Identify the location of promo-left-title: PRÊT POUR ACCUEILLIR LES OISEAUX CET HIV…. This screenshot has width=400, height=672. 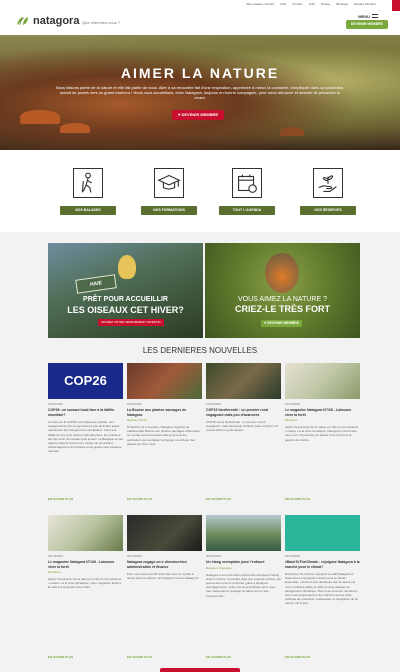
(125, 305).